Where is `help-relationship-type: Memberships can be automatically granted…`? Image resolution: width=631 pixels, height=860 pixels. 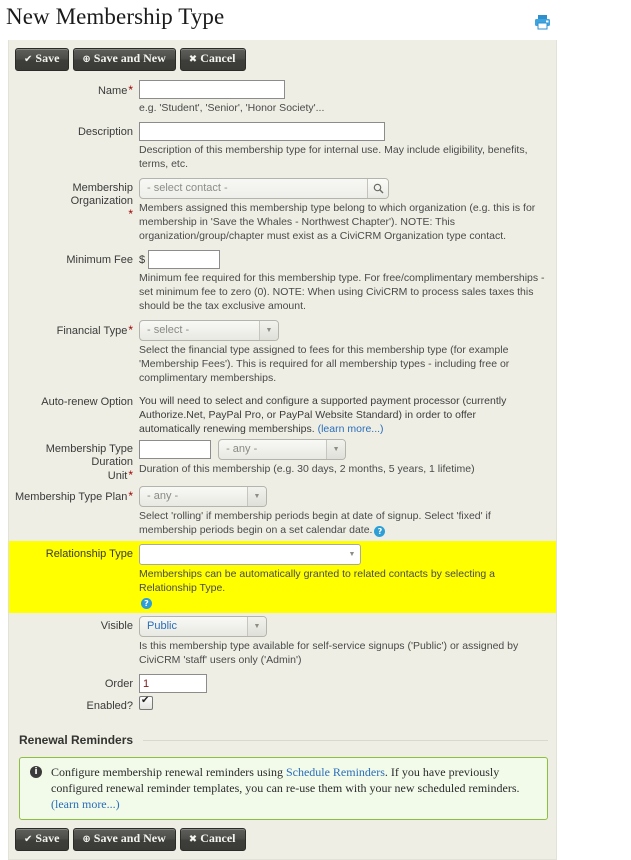 help-relationship-type: Memberships can be automatically granted… is located at coordinates (317, 588).